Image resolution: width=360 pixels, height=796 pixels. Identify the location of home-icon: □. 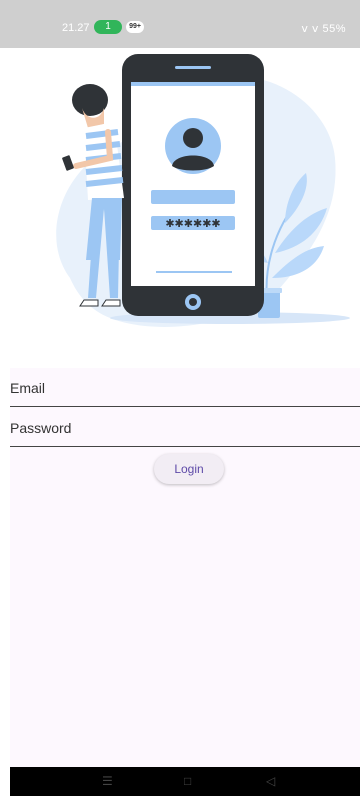
(187, 781).